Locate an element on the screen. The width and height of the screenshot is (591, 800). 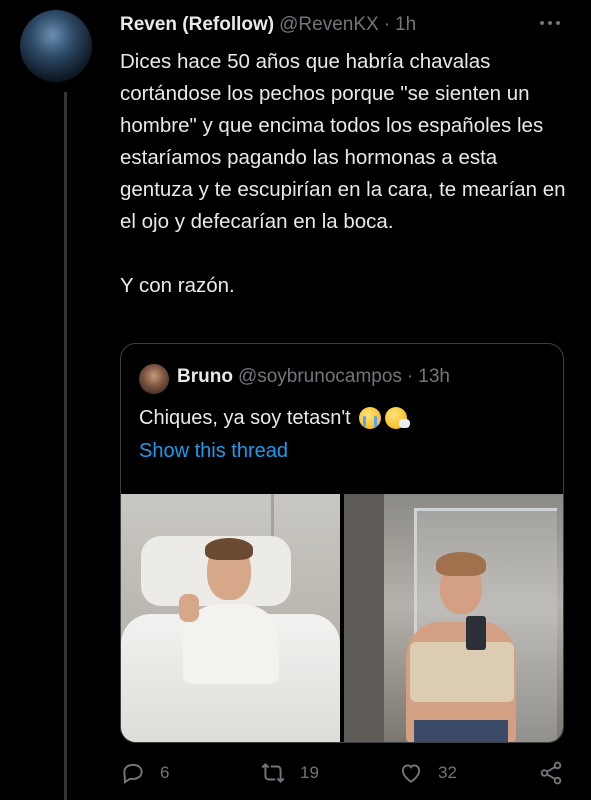
quoted-timestamp: 13h is located at coordinates (434, 377).